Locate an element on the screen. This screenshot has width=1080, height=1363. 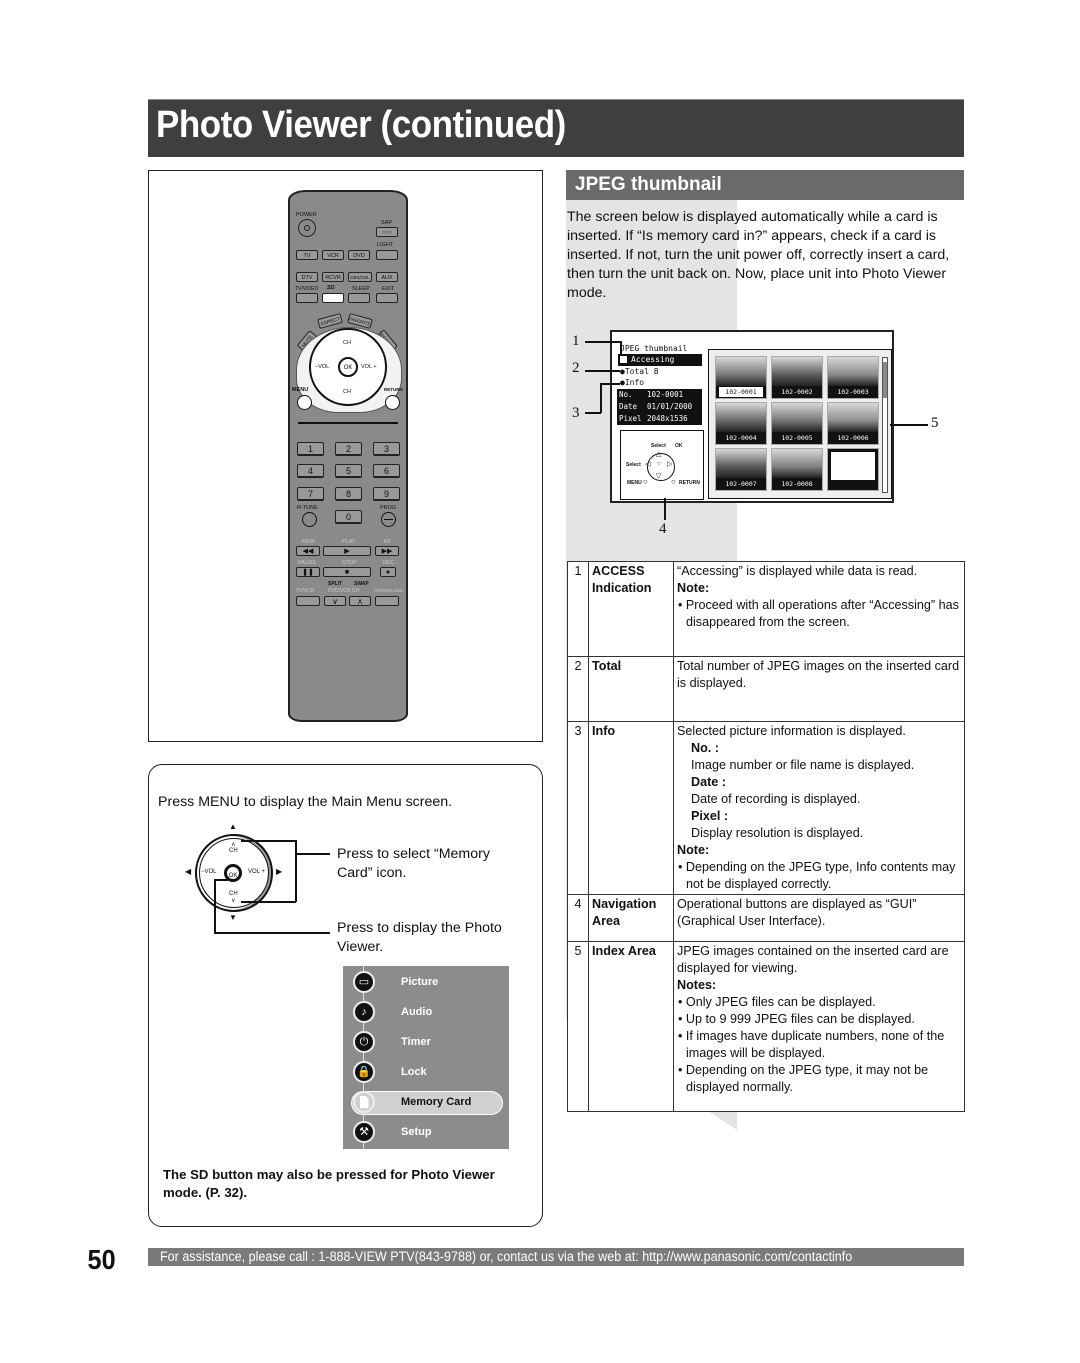
page-title: Photo Viewer (continued) is located at coordinates (361, 125).